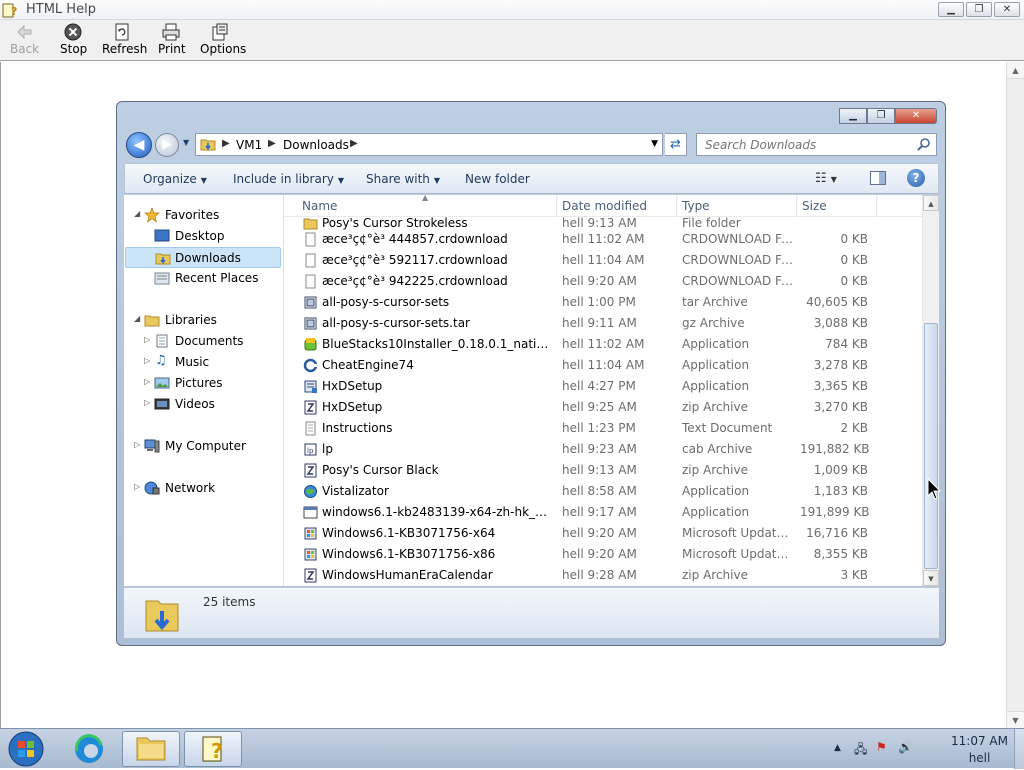 The image size is (1024, 770). Describe the element at coordinates (172, 39) in the screenshot. I see `print-button: Print` at that location.